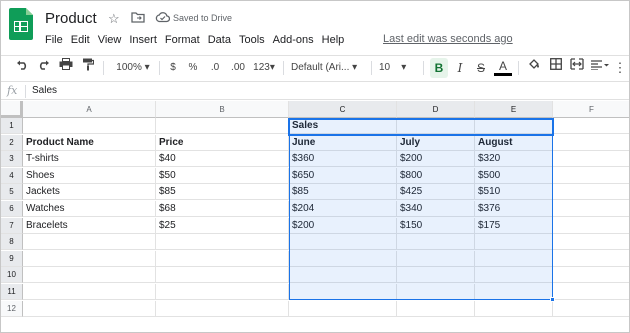 This screenshot has height=333, width=630. Describe the element at coordinates (591, 209) in the screenshot. I see `cell-f6` at that location.